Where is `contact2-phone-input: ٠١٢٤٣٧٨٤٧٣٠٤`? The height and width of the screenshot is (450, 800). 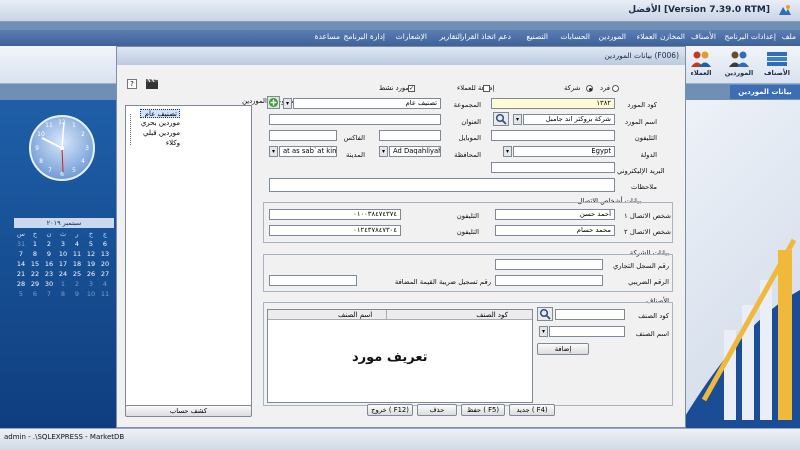
contact2-phone-input: ٠١٢٤٣٧٨٤٧٣٠٤ is located at coordinates (335, 230).